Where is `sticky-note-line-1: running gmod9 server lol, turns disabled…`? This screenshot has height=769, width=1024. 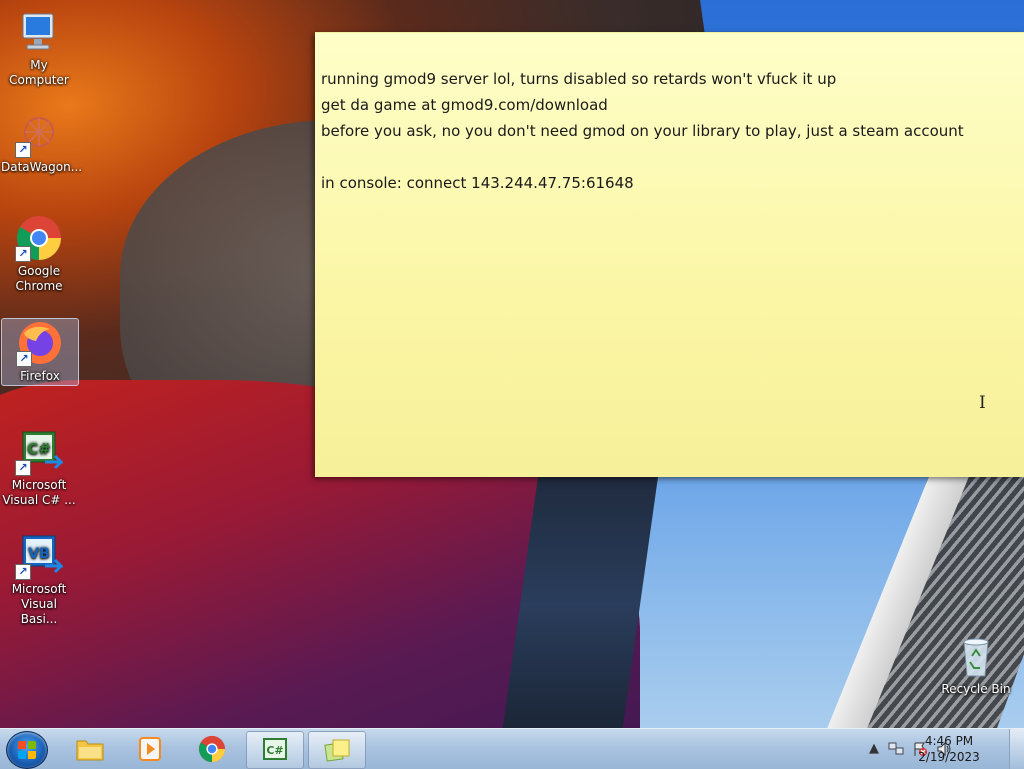 sticky-note-line-1: running gmod9 server lol, turns disabled… is located at coordinates (578, 79).